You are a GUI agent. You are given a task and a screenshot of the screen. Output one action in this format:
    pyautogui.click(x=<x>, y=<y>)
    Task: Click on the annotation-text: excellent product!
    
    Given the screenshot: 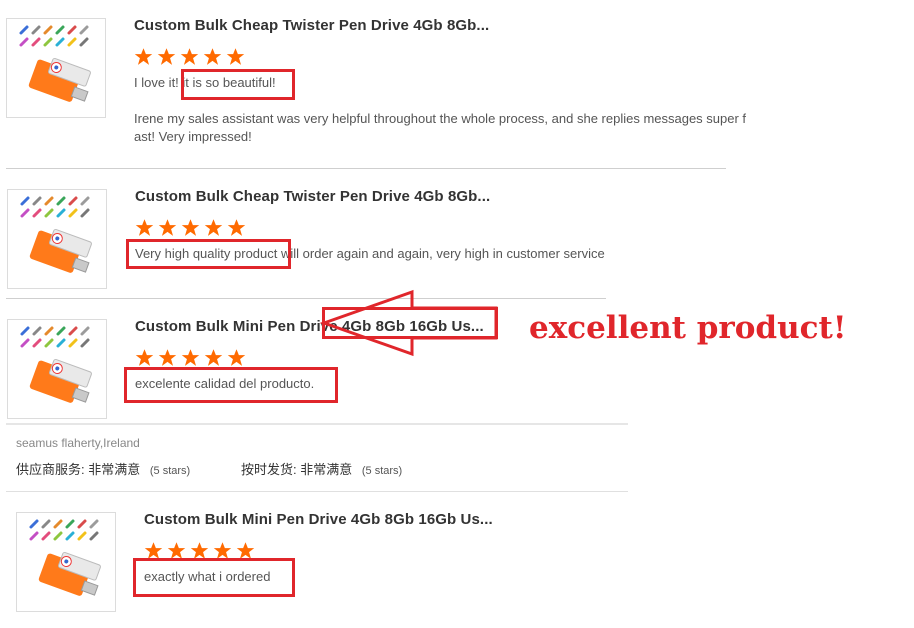 What is the action you would take?
    pyautogui.click(x=688, y=328)
    